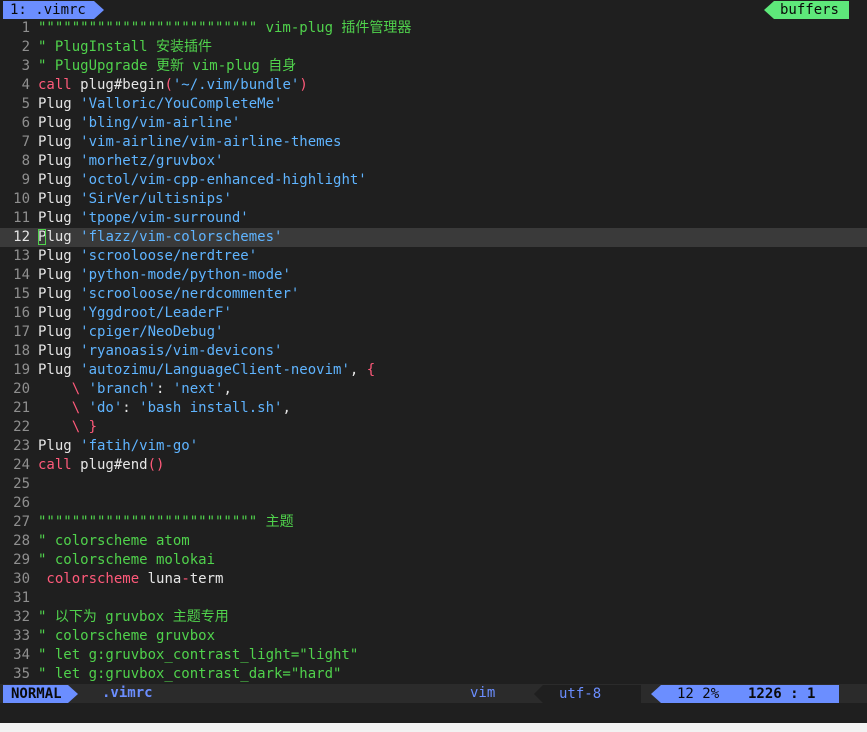  I want to click on code-line: 33 " colorscheme gruvbox, so click(433, 636).